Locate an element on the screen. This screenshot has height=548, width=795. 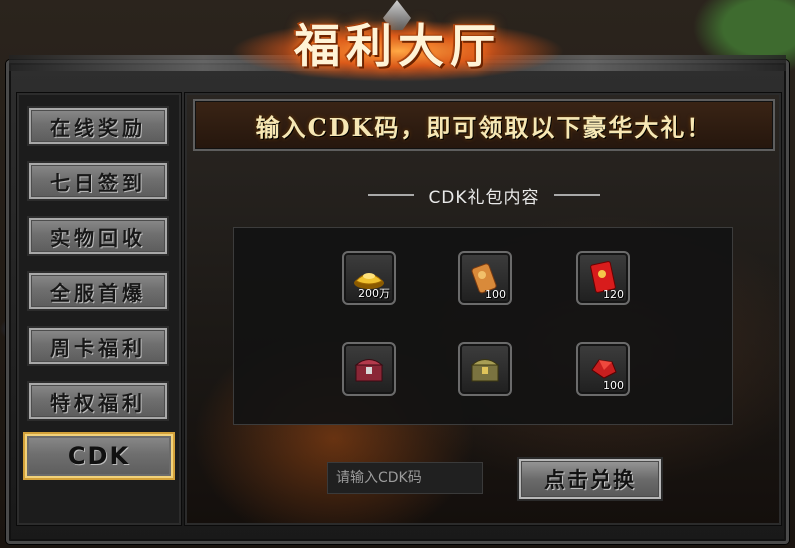
gift-slot-red-envelope: 120 is located at coordinates (603, 278).